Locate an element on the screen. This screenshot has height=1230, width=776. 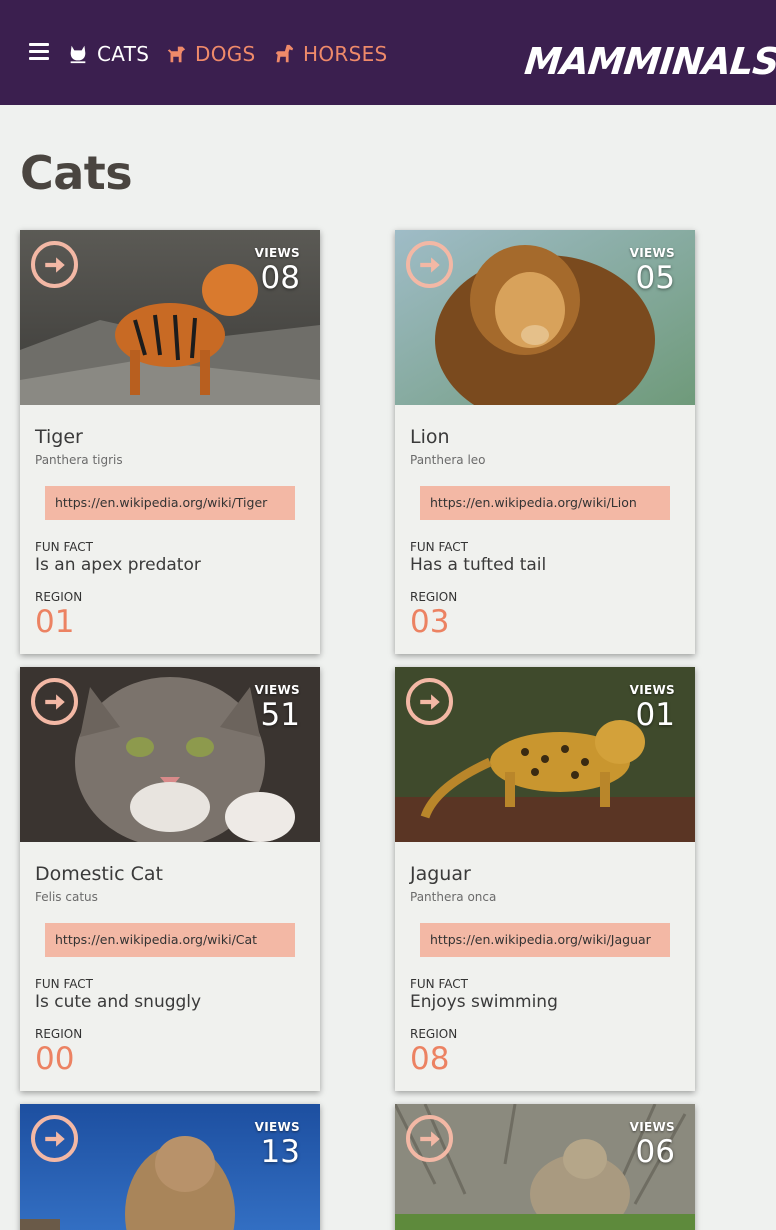
nav-item-dogs: DOGS is located at coordinates (210, 54).